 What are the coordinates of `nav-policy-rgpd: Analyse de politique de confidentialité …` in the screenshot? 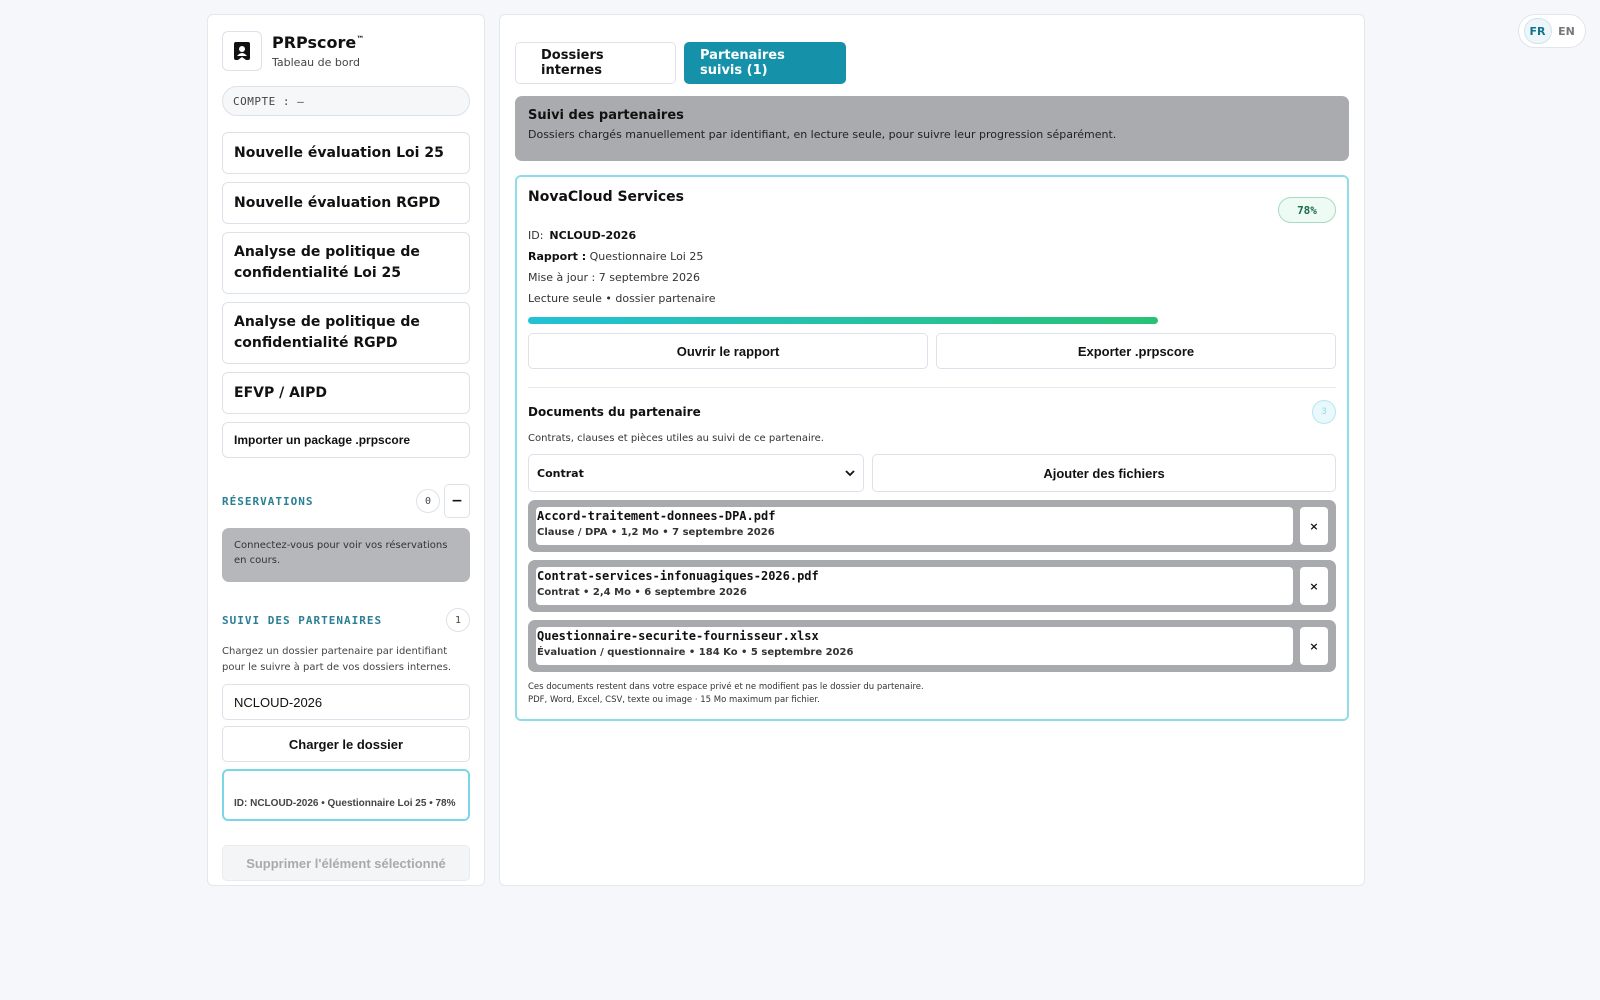 It's located at (346, 333).